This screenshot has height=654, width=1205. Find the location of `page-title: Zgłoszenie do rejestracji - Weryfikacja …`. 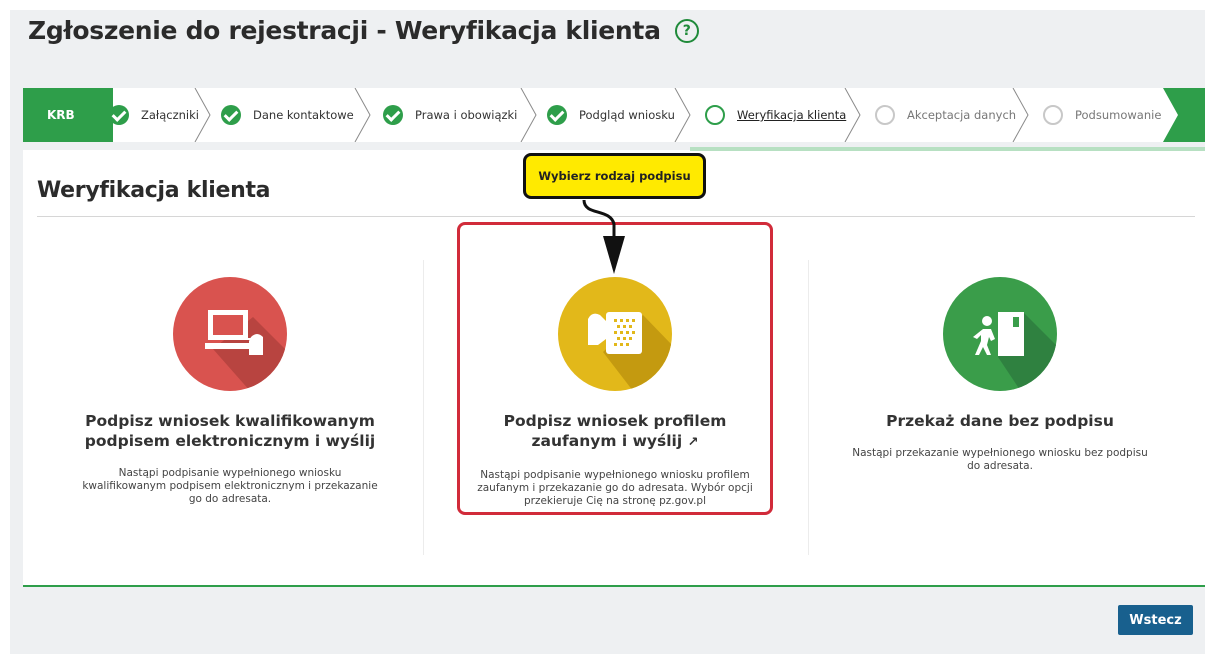

page-title: Zgłoszenie do rejestracji - Weryfikacja … is located at coordinates (363, 30).